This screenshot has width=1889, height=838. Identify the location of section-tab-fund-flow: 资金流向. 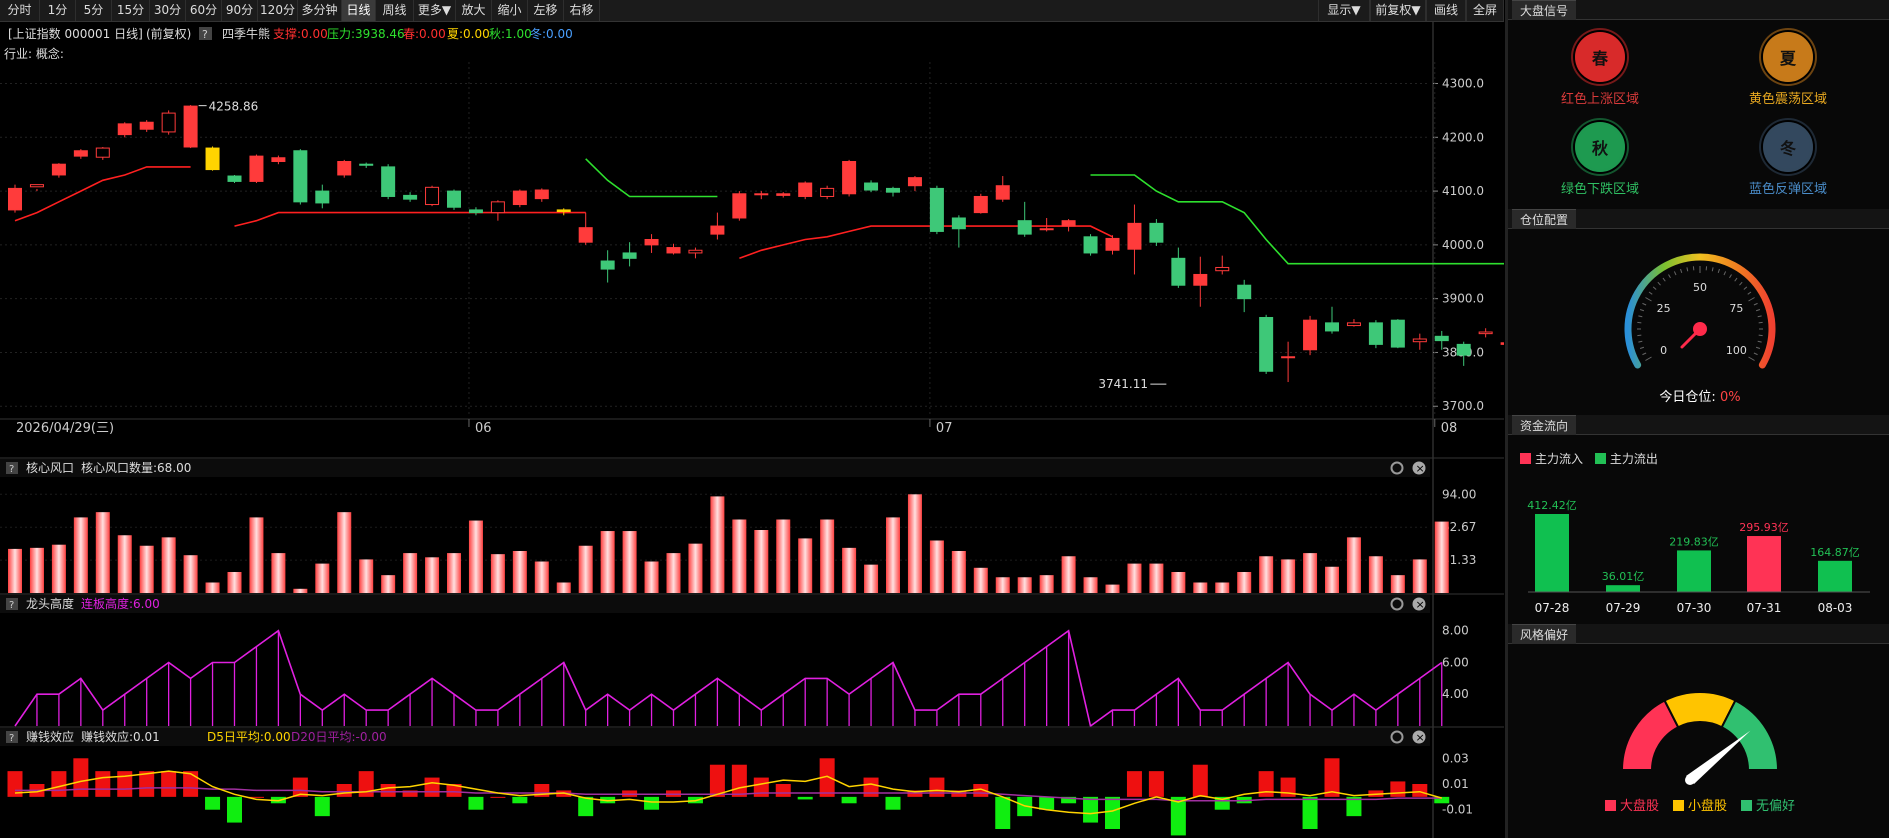
(1544, 425).